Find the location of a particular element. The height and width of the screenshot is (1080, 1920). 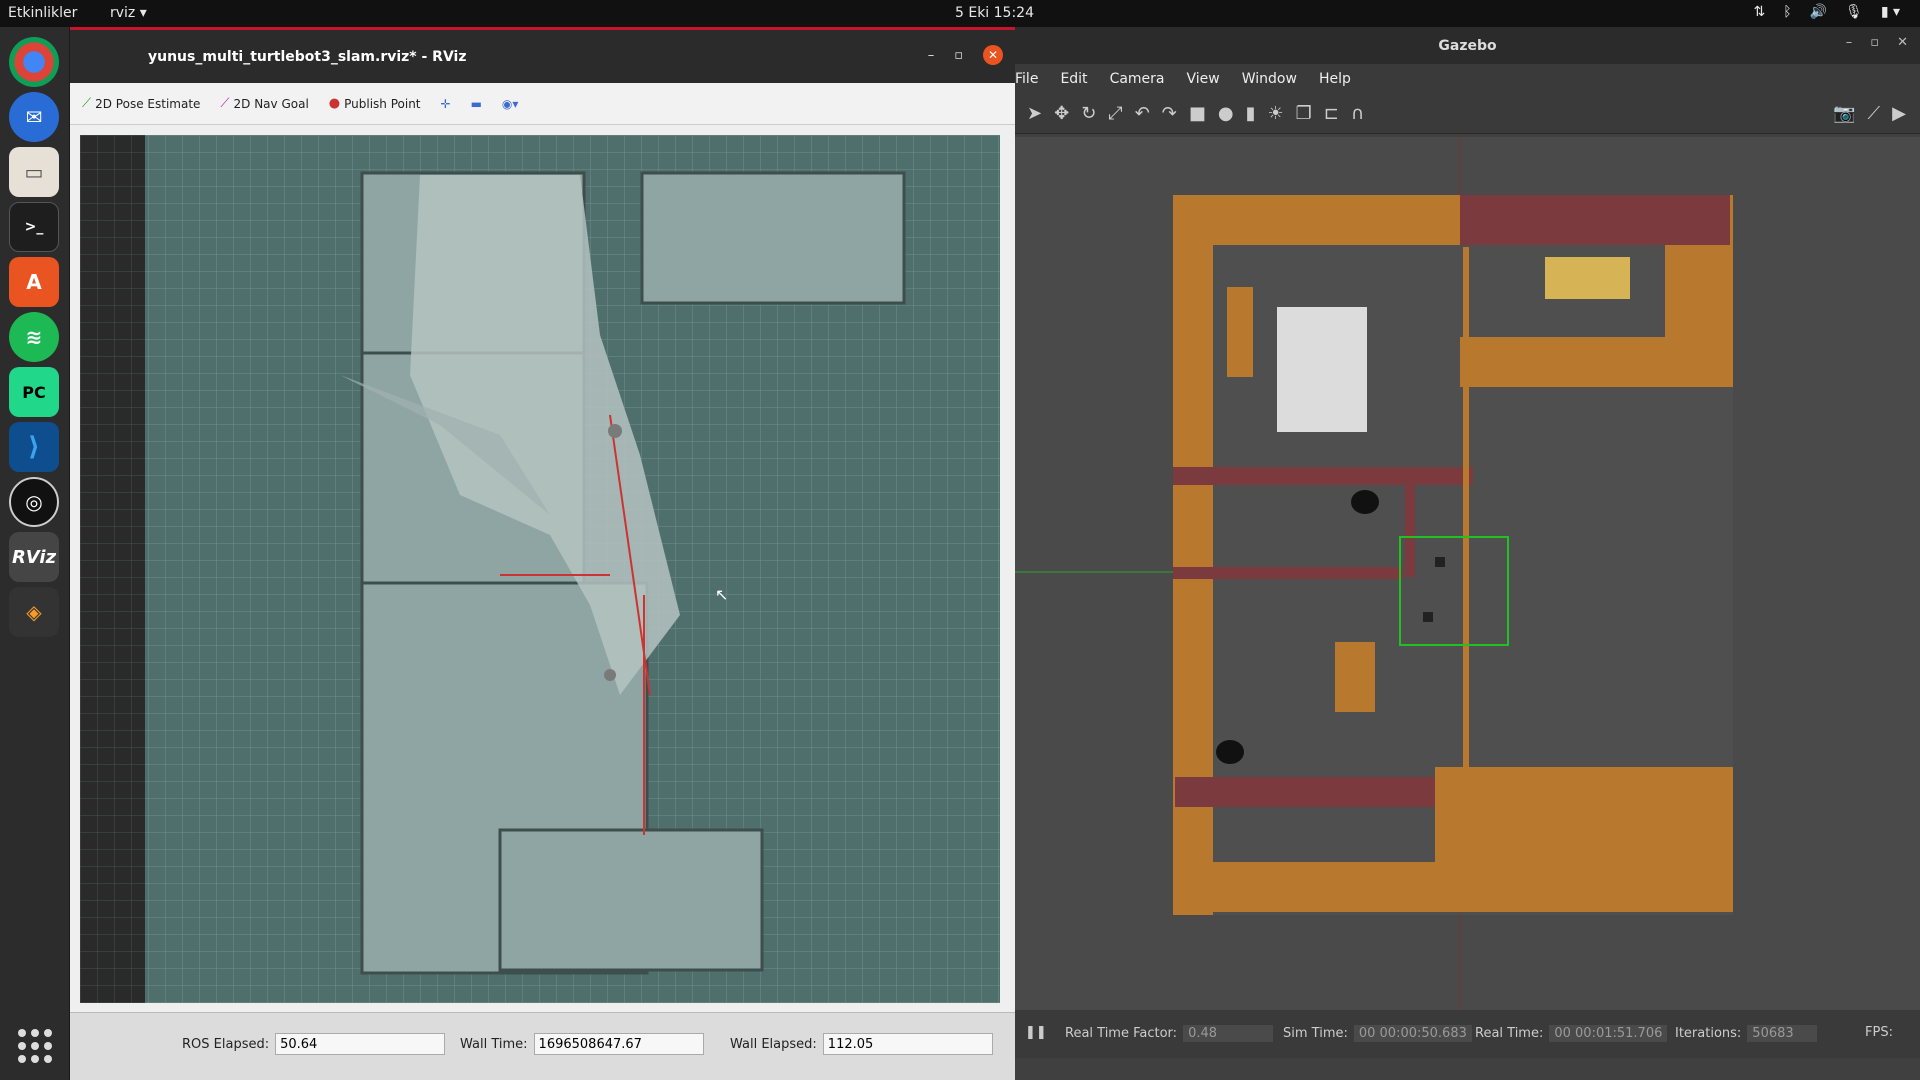

wall-elapsed-value is located at coordinates (907, 1044).